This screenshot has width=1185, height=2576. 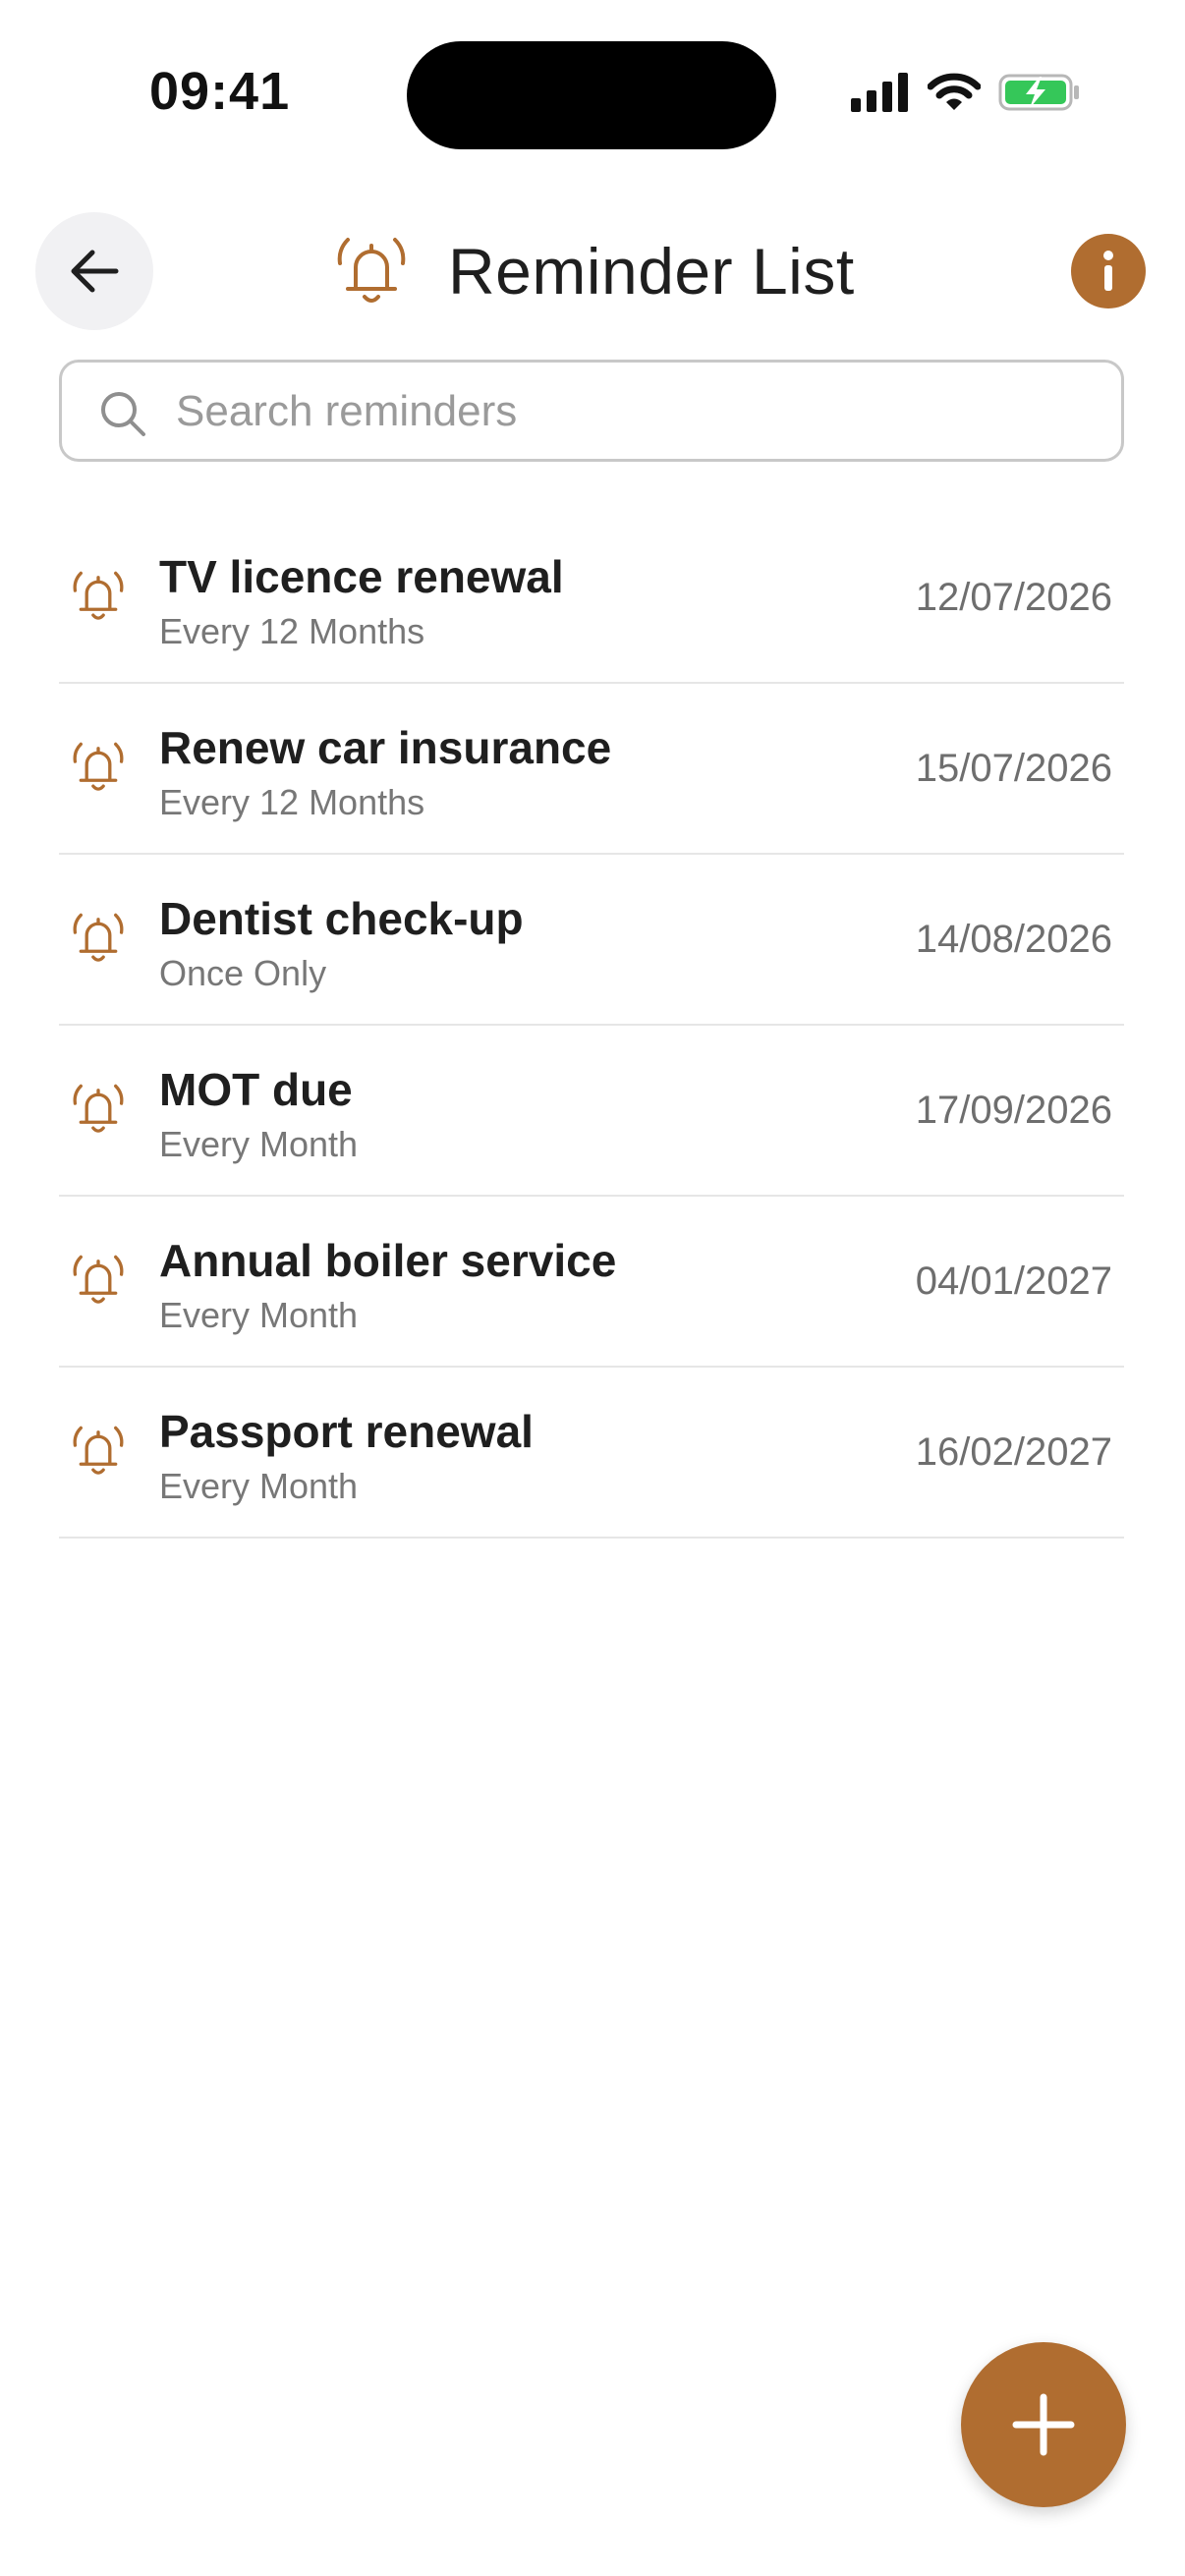 I want to click on search-icon, so click(x=123, y=414).